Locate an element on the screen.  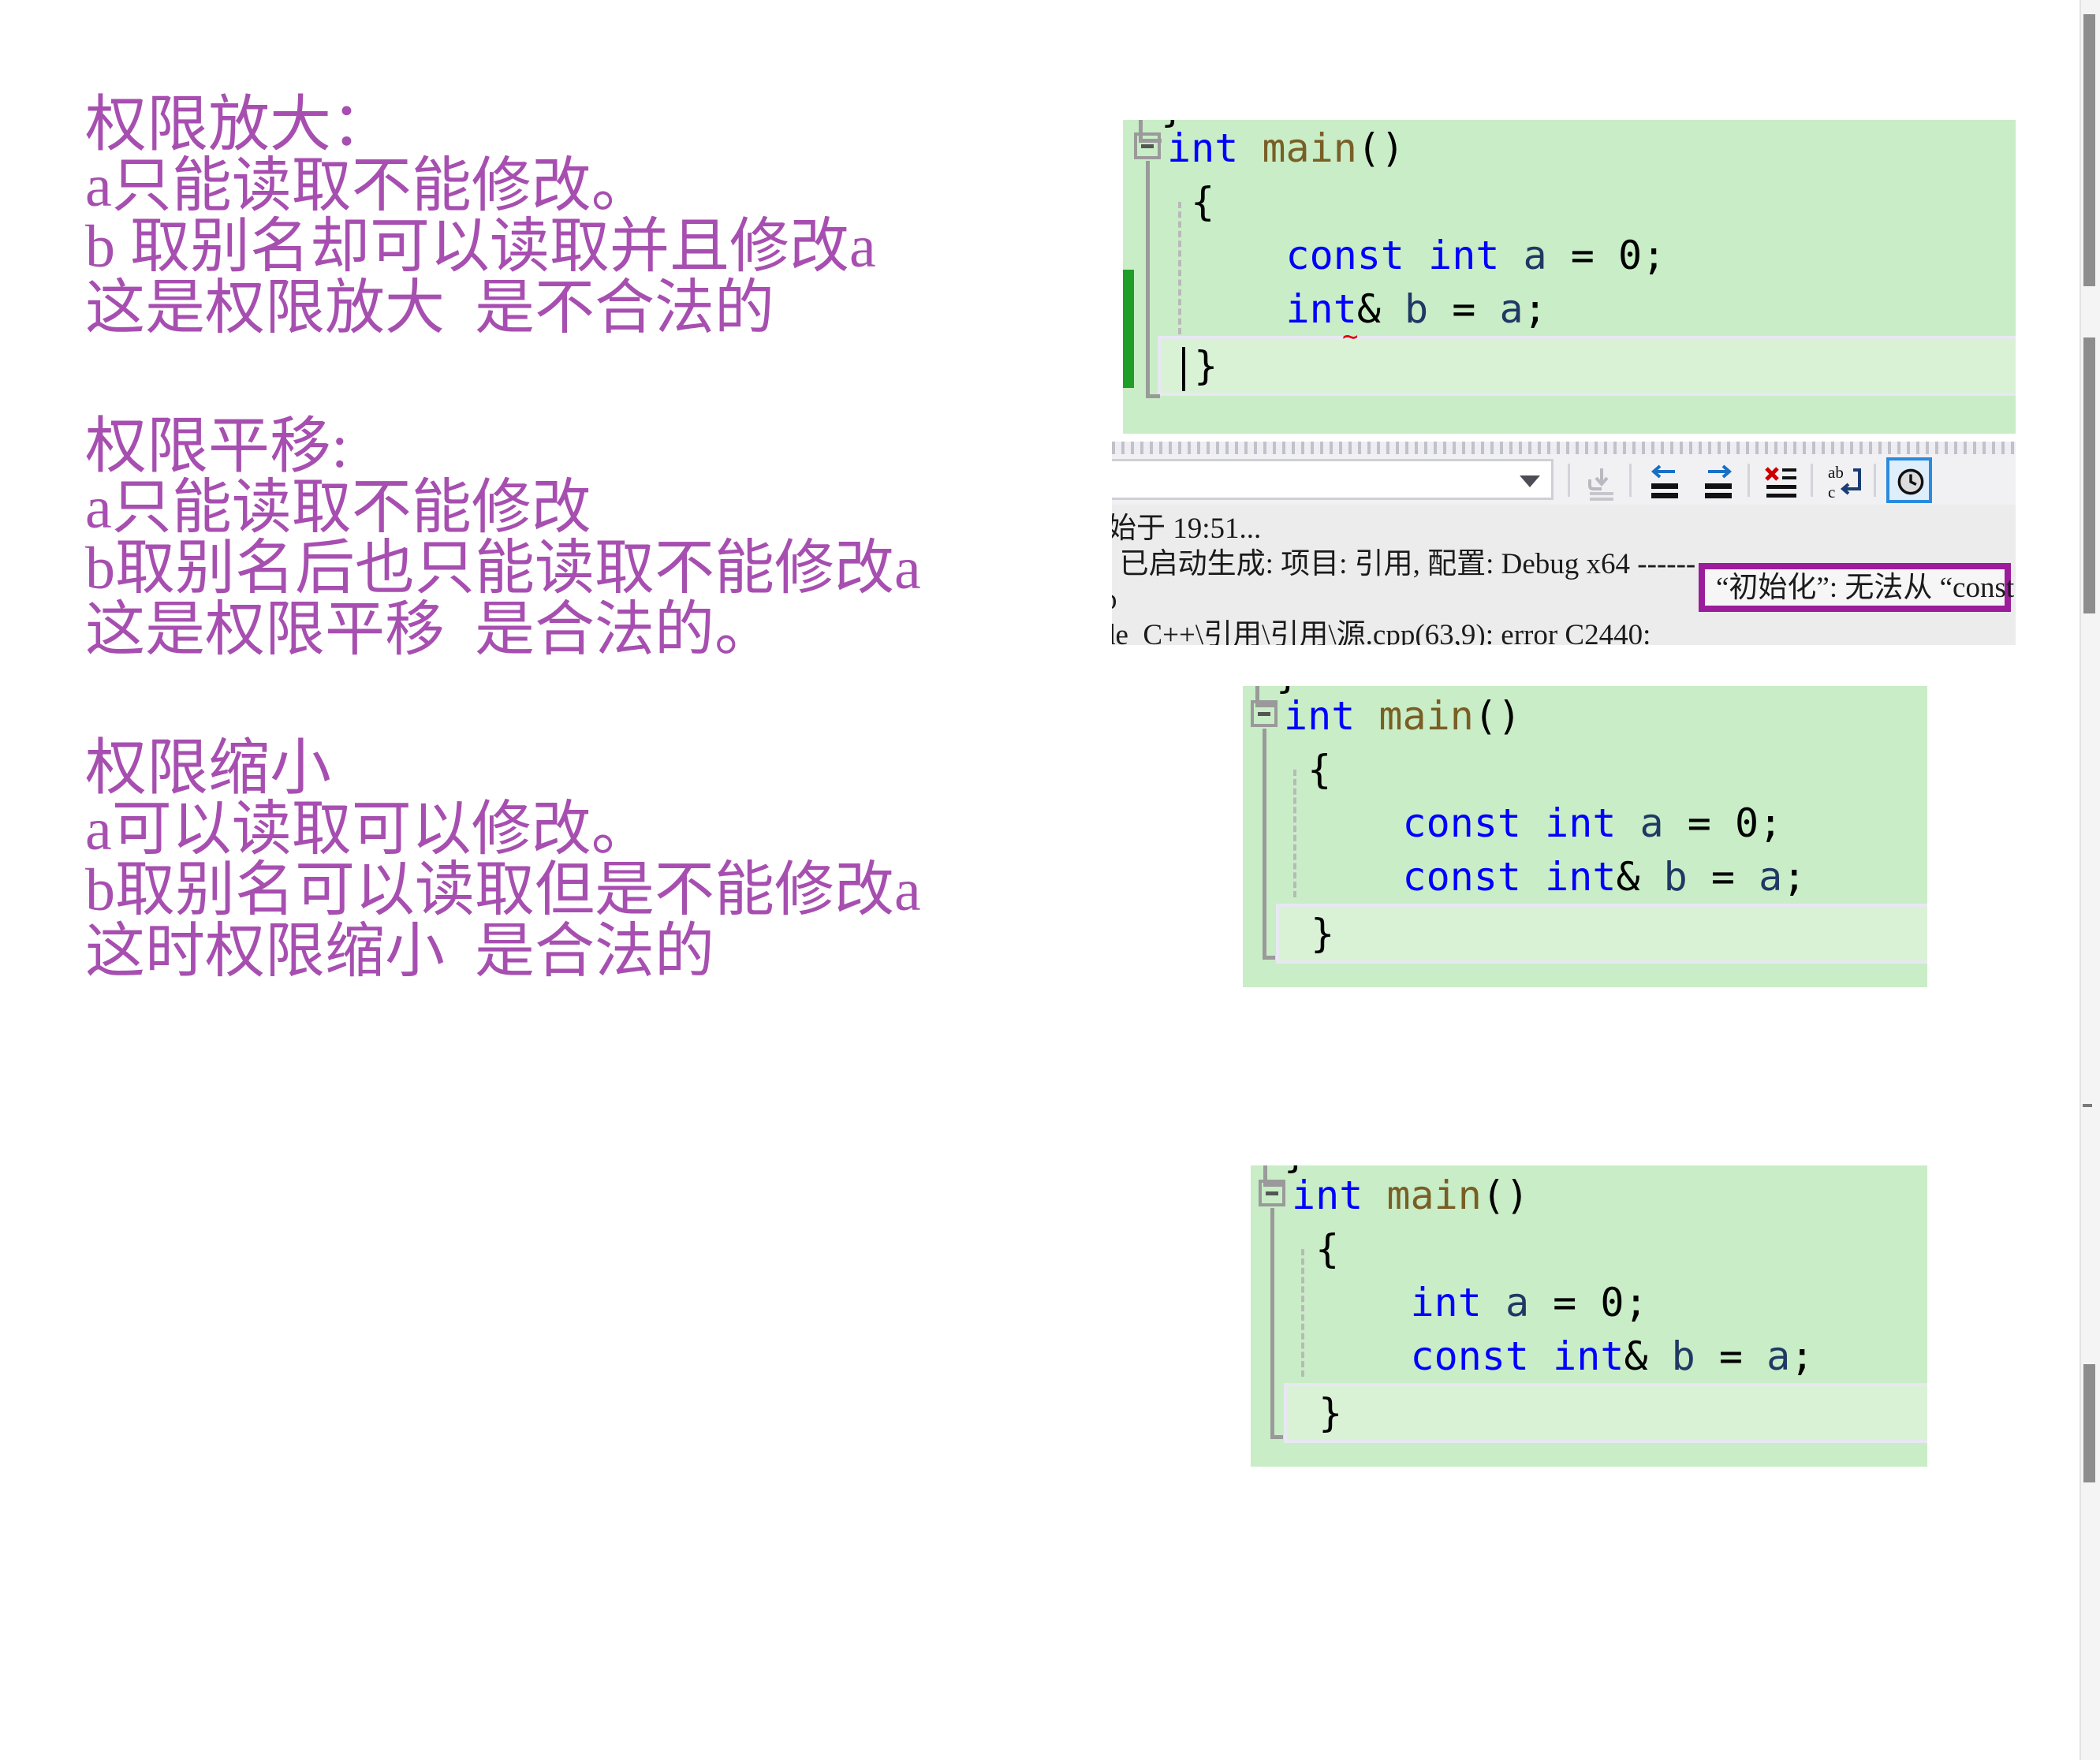
code-line-tokens: int a = 0; is located at coordinates (1470, 1303).